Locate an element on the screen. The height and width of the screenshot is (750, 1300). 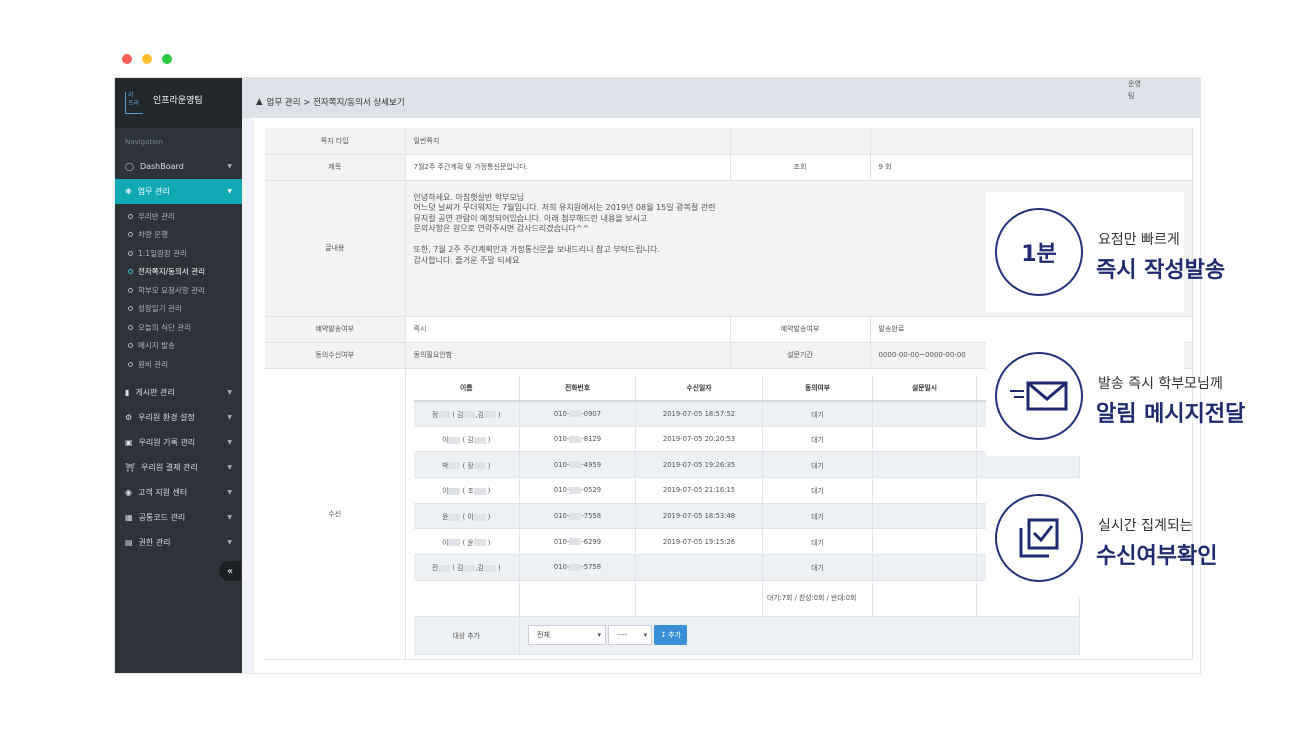
brand: 리 프라 인프라운영팀 is located at coordinates (178, 103).